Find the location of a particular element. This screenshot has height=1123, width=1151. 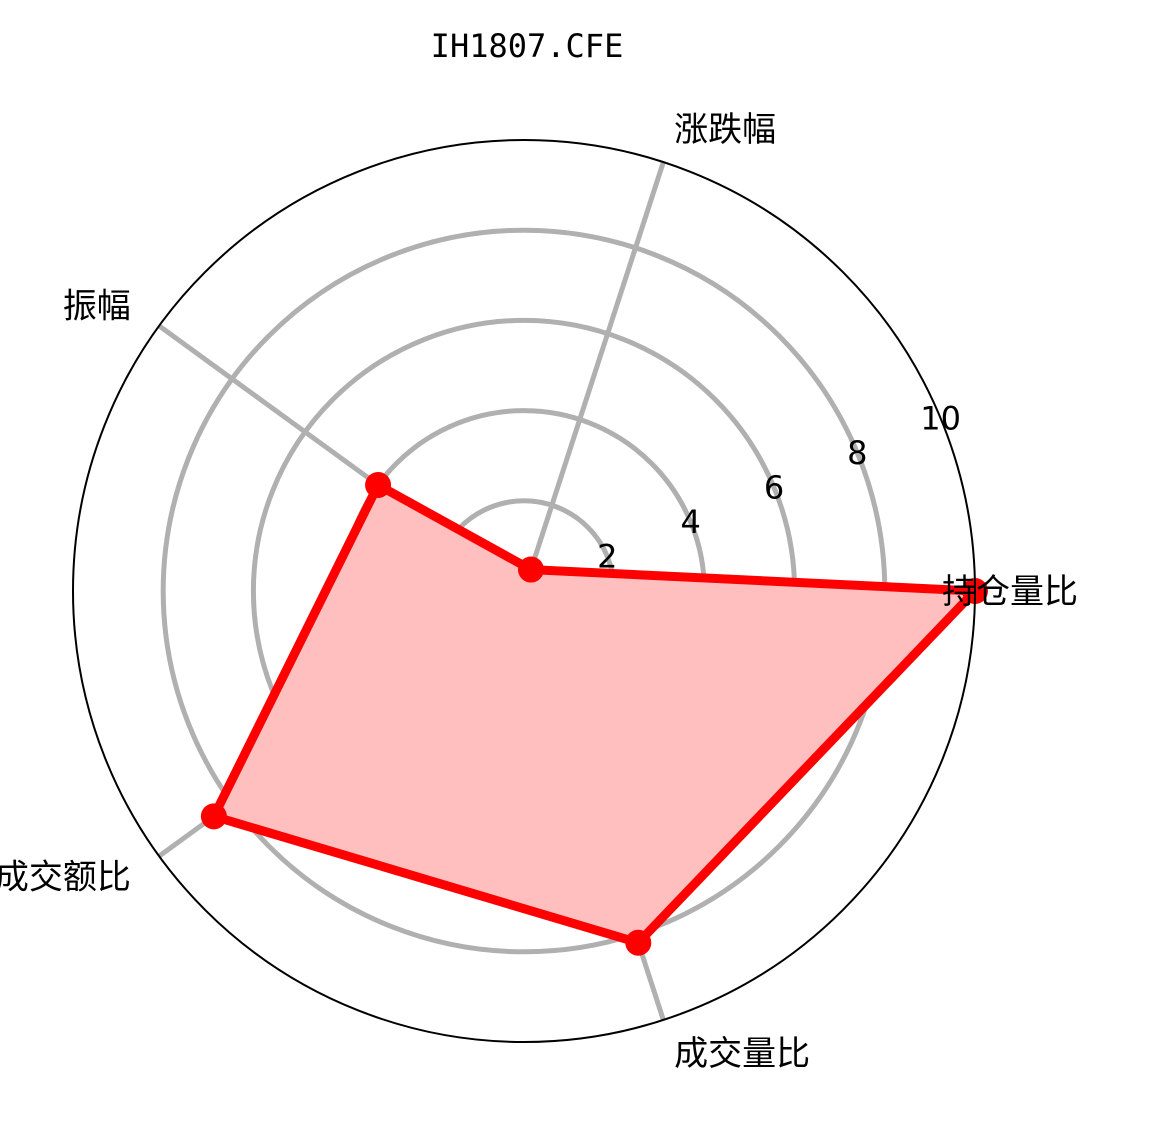

radial-tick-labels: 246810 is located at coordinates (779, 487).